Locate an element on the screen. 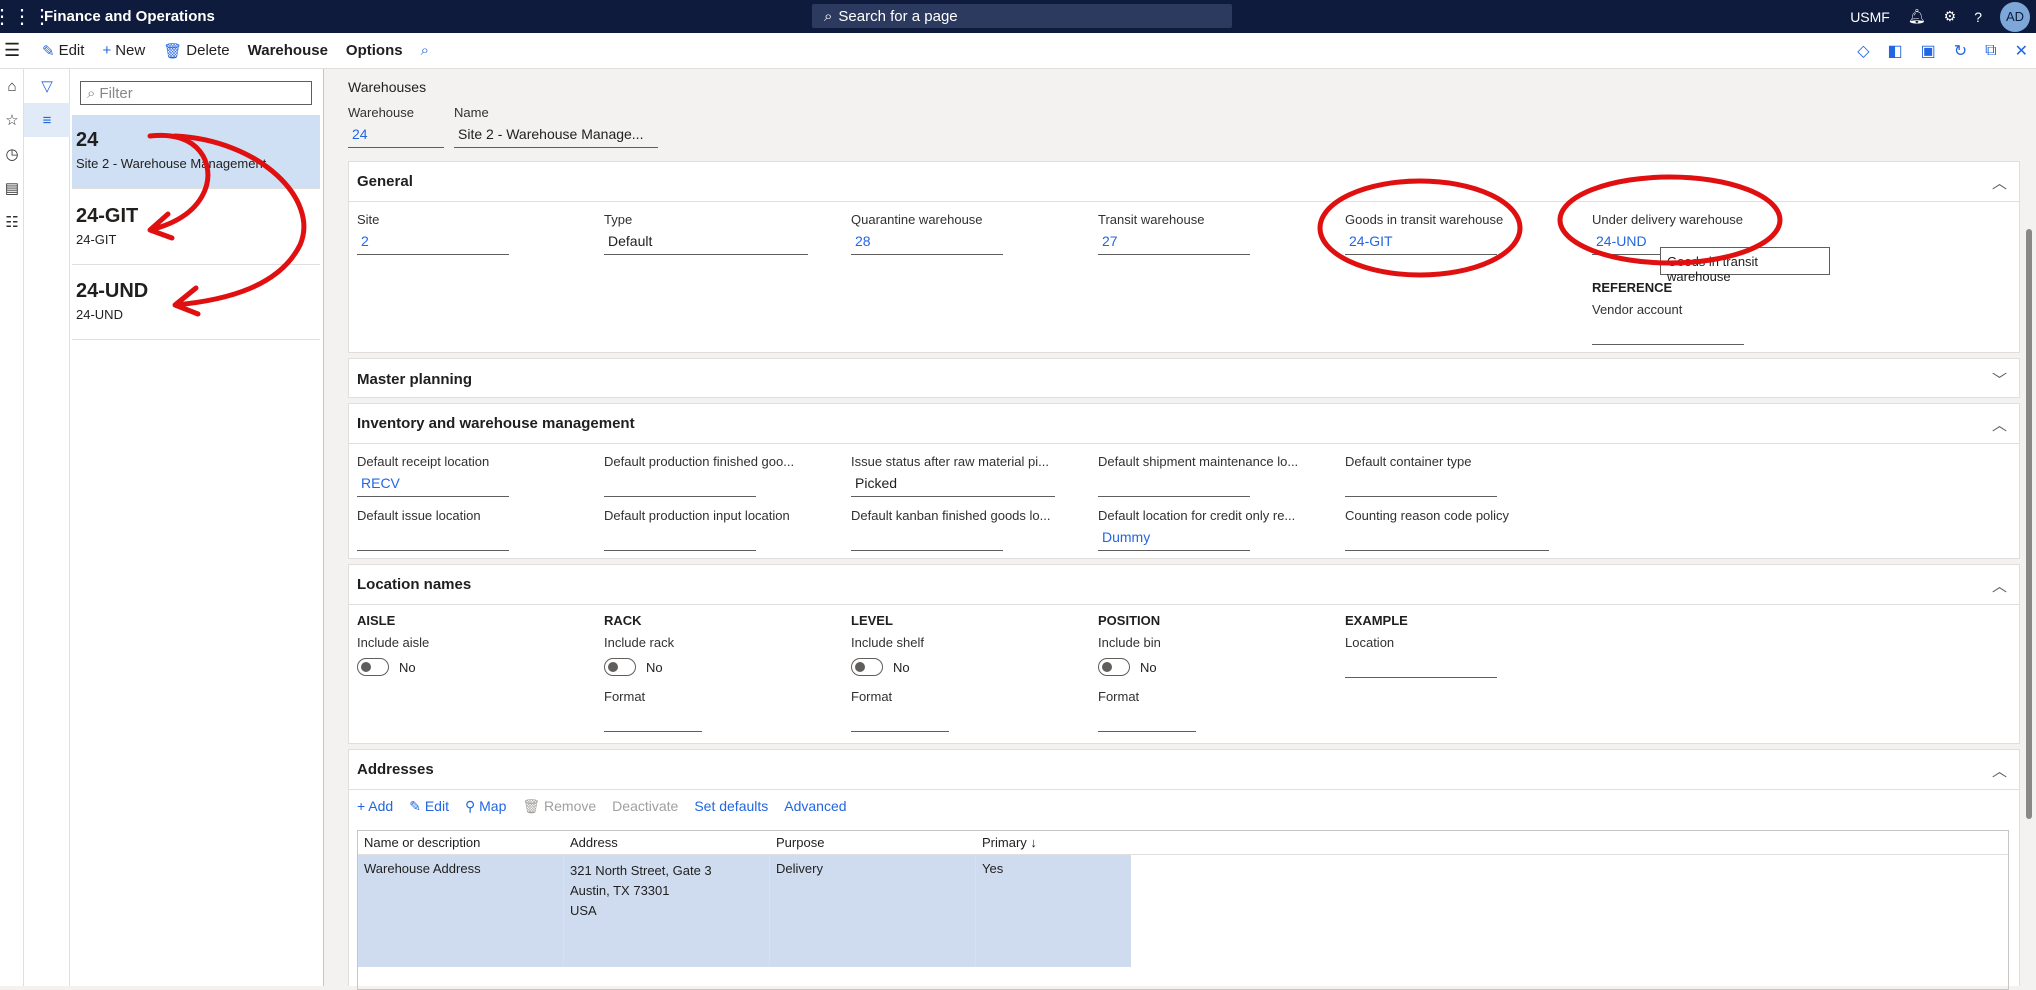  edit-address-button: ✎ Edit is located at coordinates (429, 806).